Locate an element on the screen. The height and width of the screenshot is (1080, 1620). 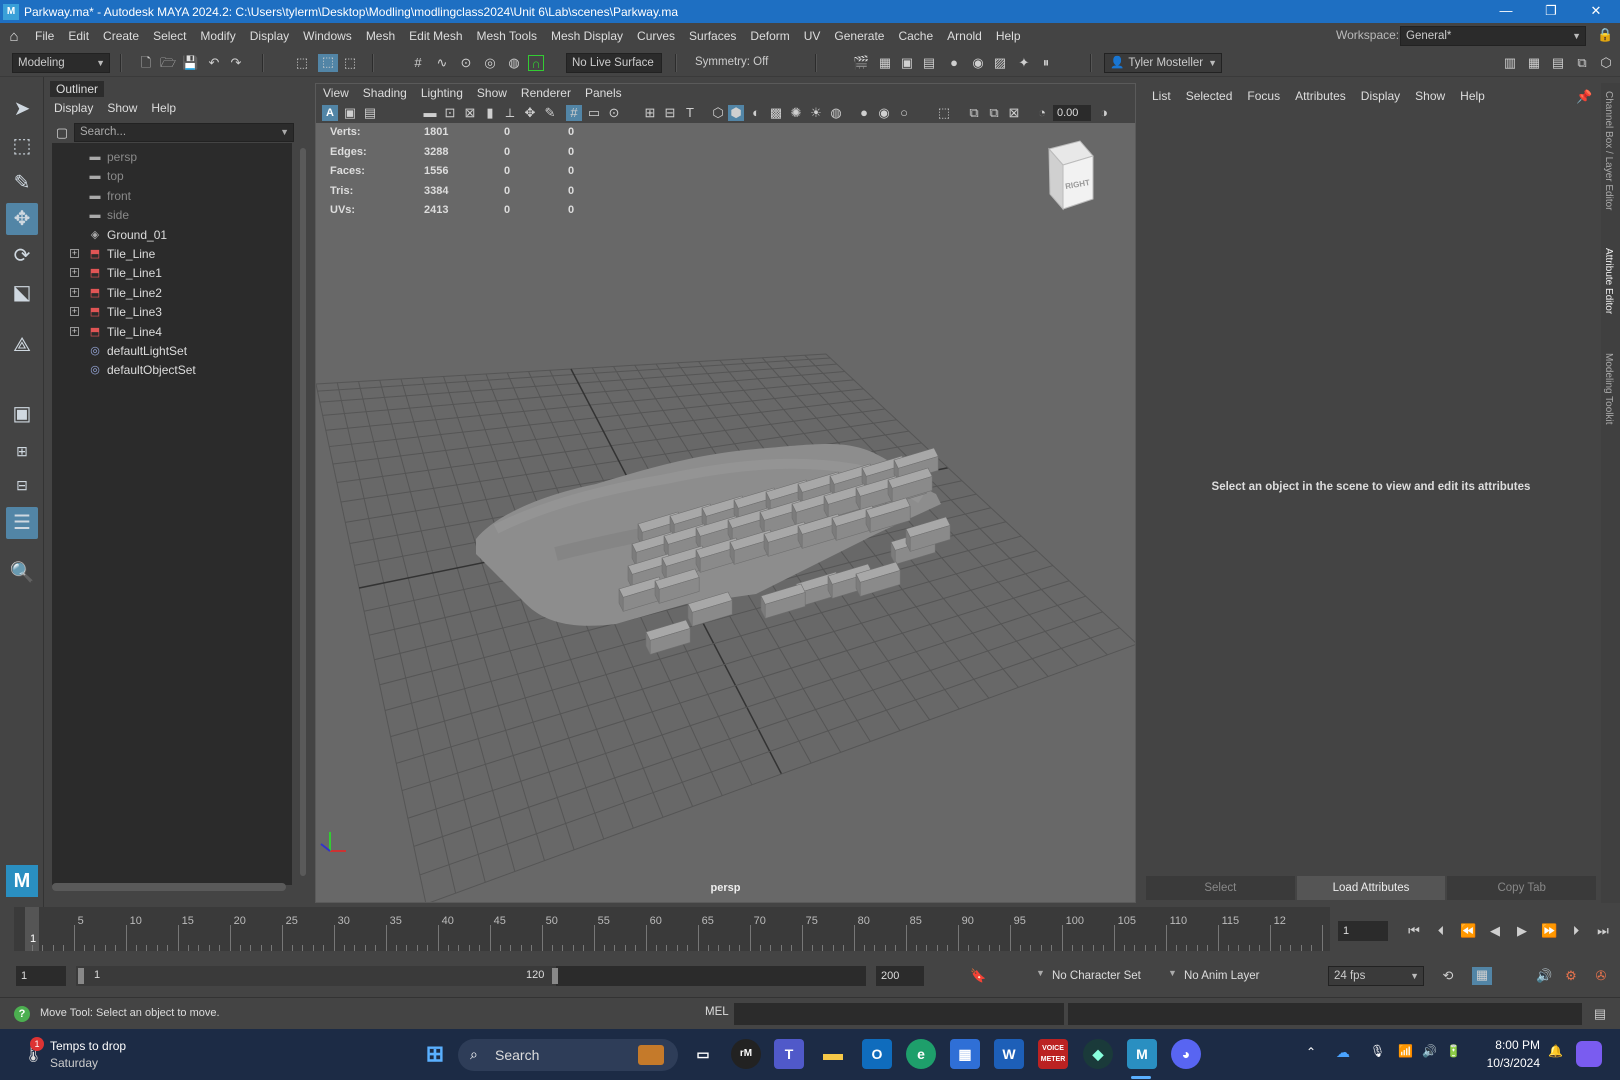
live-surface-field: No Live Surface is located at coordinates (614, 63).